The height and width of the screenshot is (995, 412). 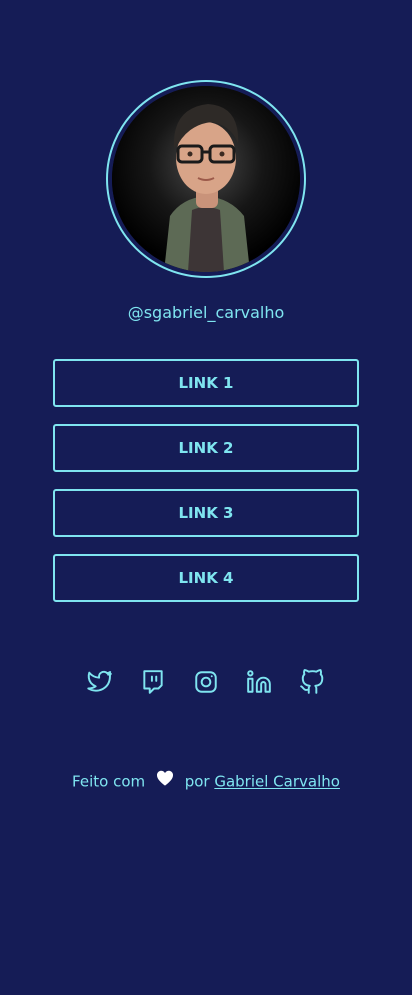 I want to click on avatar-ring, so click(x=206, y=179).